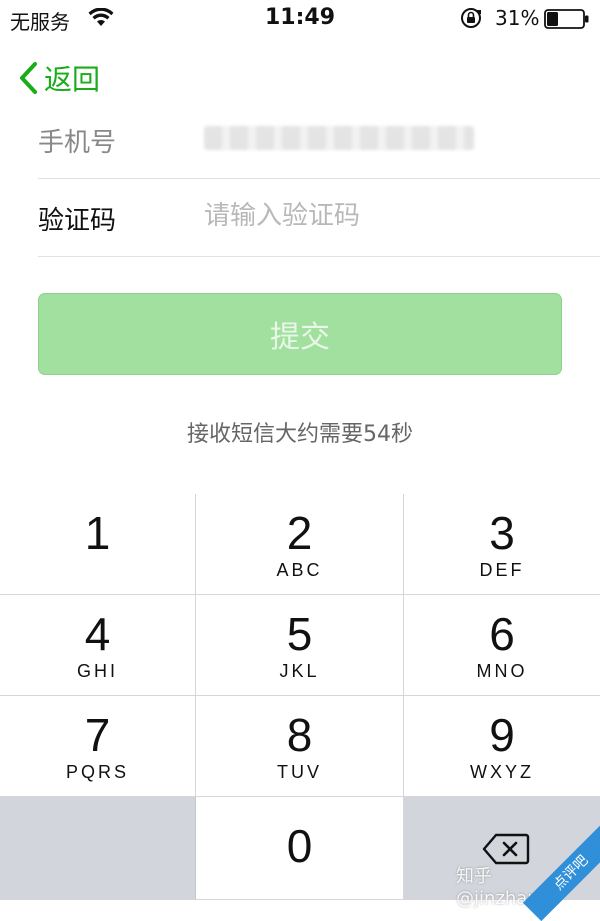 The height and width of the screenshot is (921, 600). I want to click on key-letters: TUV, so click(299, 772).